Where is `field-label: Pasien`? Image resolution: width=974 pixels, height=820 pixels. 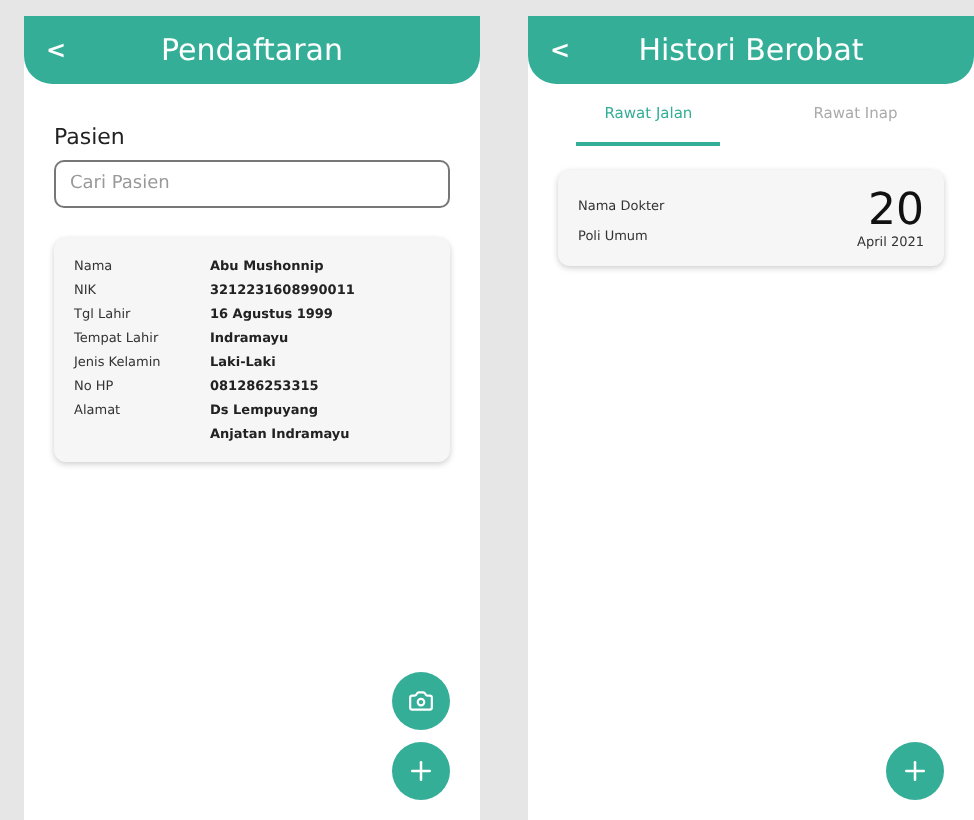
field-label: Pasien is located at coordinates (90, 137).